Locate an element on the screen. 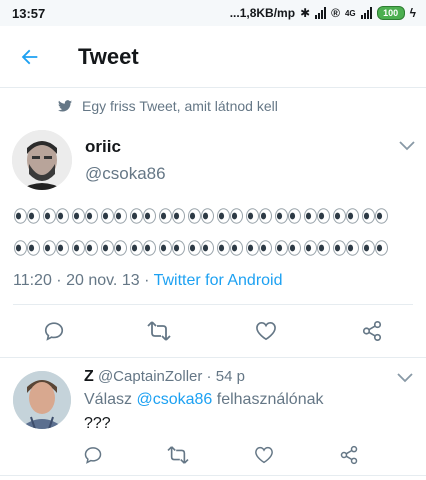 The image size is (426, 480). tweet-time: 11:20 is located at coordinates (32, 280).